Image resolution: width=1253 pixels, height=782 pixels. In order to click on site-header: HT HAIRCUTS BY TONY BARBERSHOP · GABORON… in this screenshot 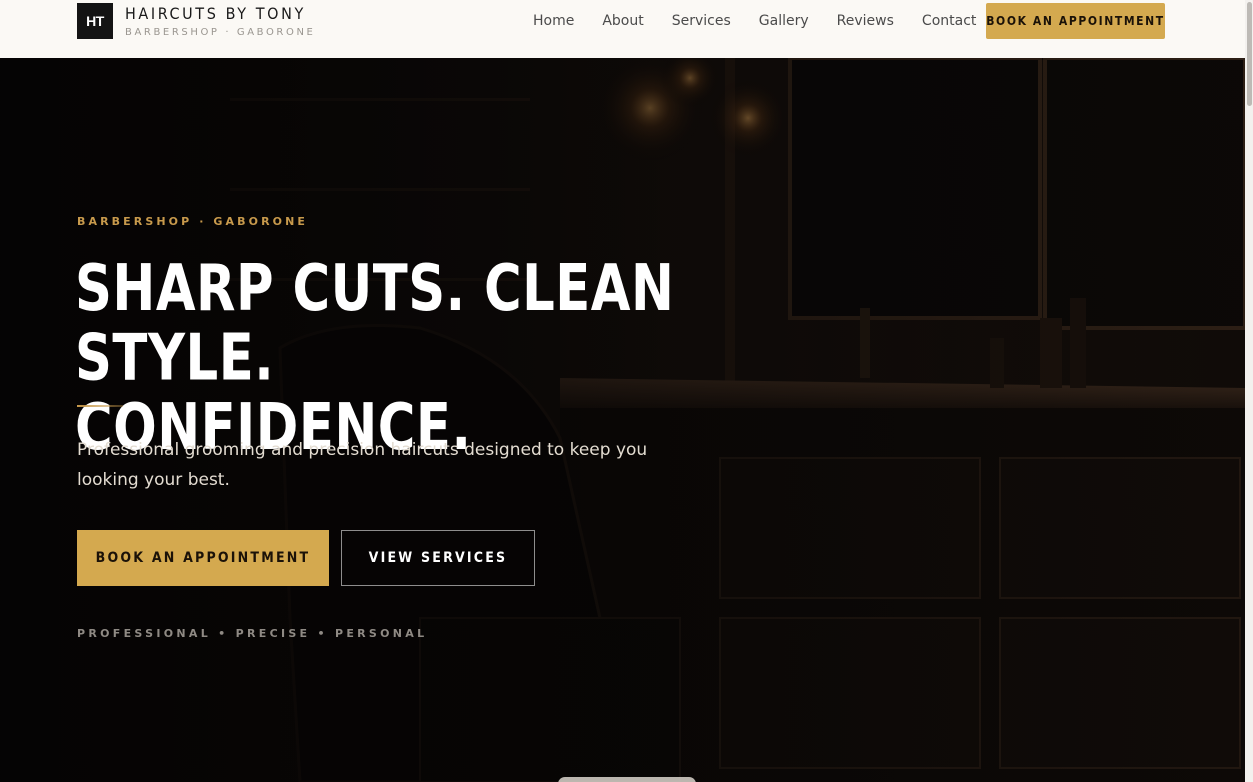, I will do `click(622, 29)`.